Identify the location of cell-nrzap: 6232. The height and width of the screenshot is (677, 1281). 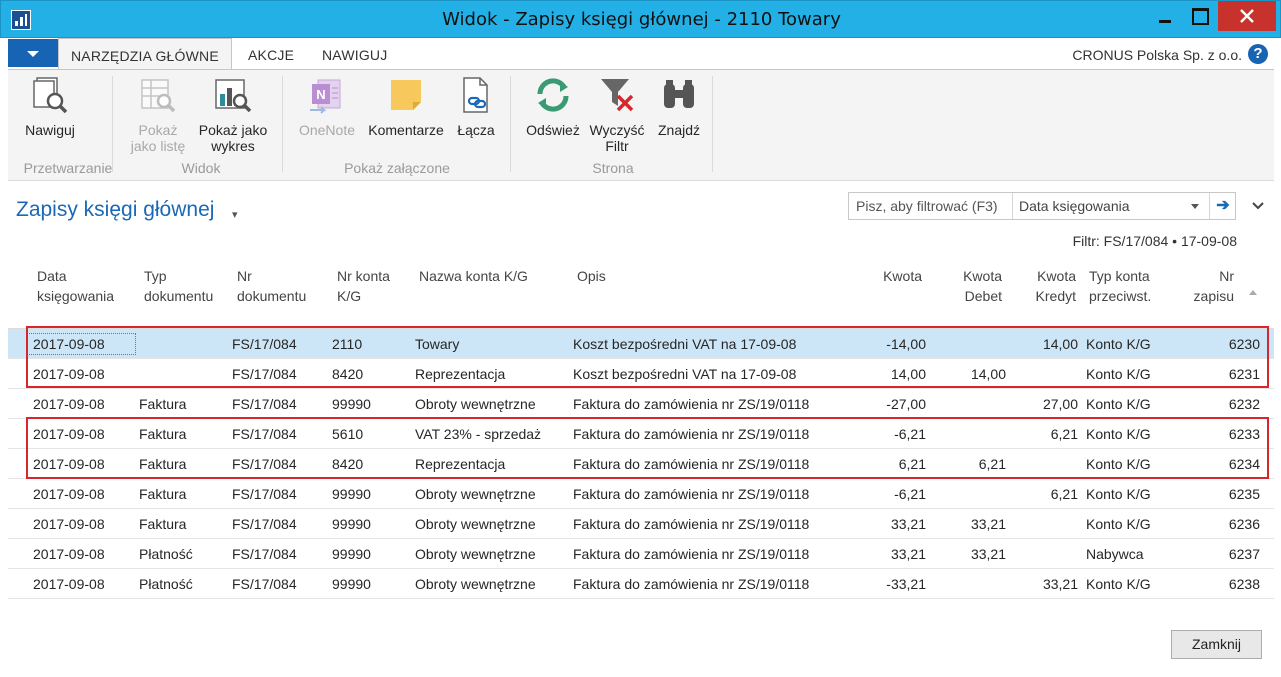
(1227, 404).